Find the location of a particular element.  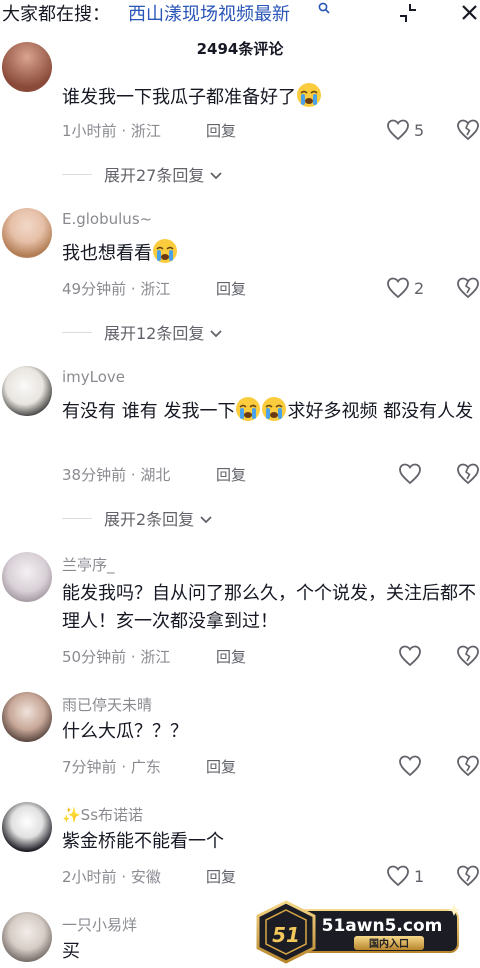

watermark-logo: 51 51awn5.com 国内入口 is located at coordinates (358, 932).